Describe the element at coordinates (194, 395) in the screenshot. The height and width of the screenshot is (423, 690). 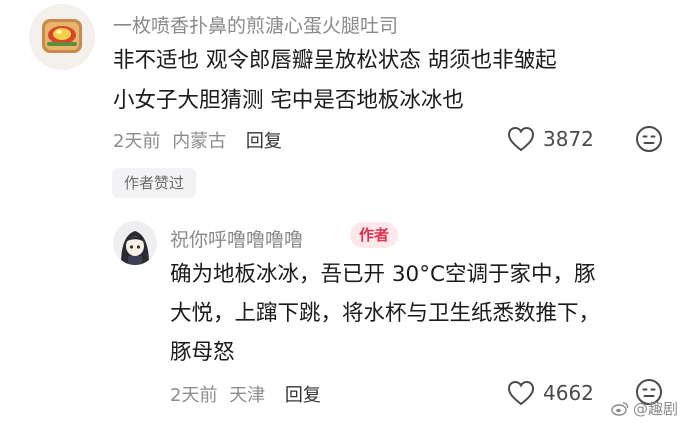
I see `reply-time: 2天前` at that location.